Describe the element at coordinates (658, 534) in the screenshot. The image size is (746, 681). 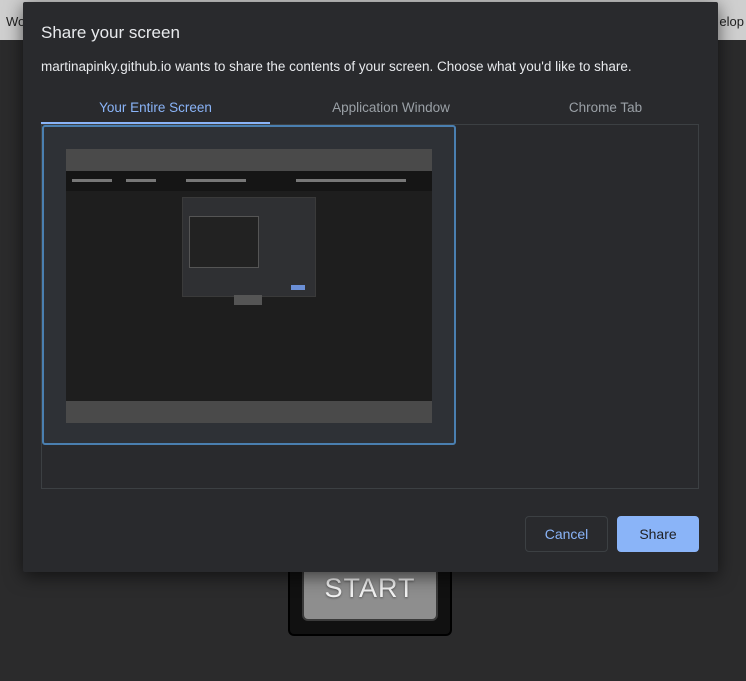
I see `share-button: Share` at that location.